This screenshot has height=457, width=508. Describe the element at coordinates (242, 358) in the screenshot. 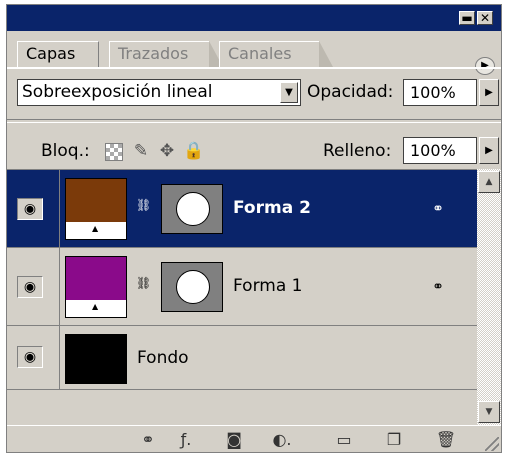

I see `layer-row-fondo: ◉ Fondo` at that location.